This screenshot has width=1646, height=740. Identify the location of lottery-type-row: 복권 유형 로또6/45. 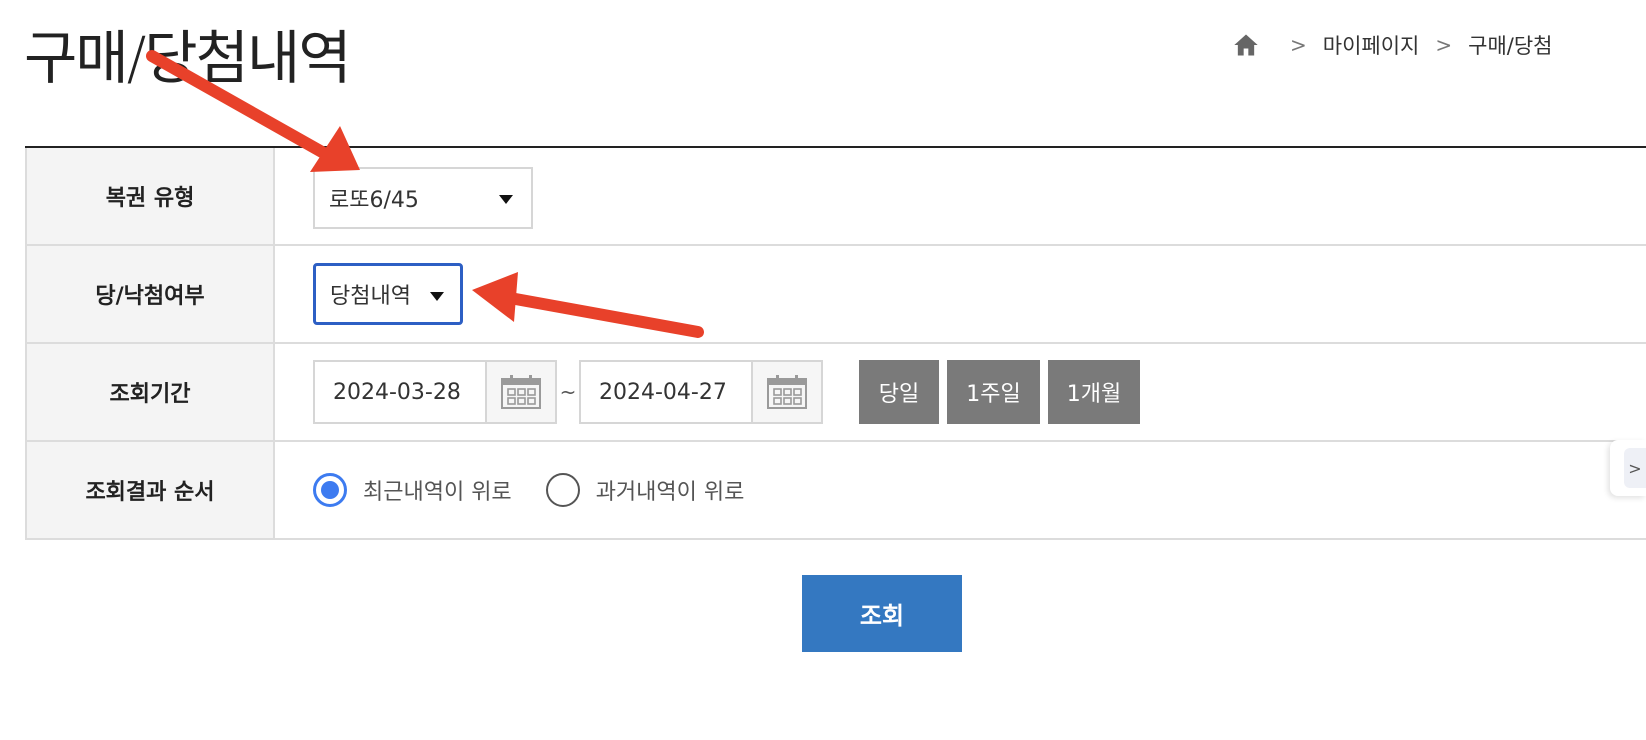
(835, 197).